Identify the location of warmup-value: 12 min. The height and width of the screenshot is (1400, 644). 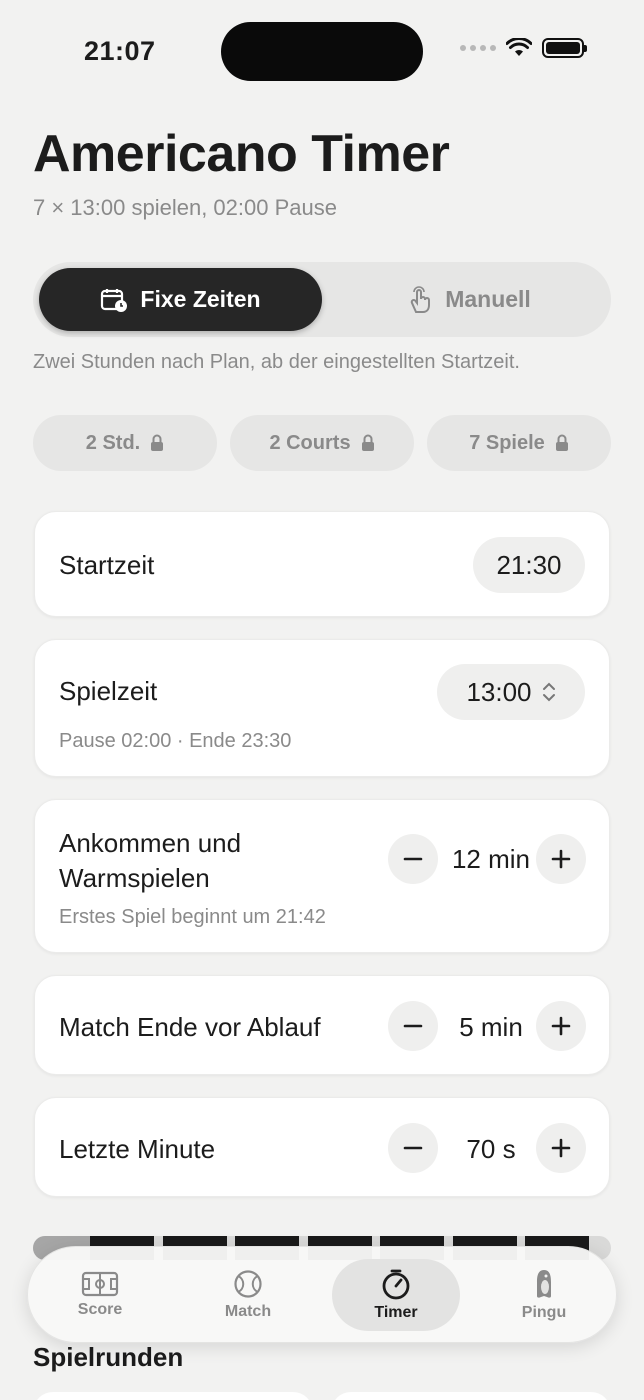
(491, 859).